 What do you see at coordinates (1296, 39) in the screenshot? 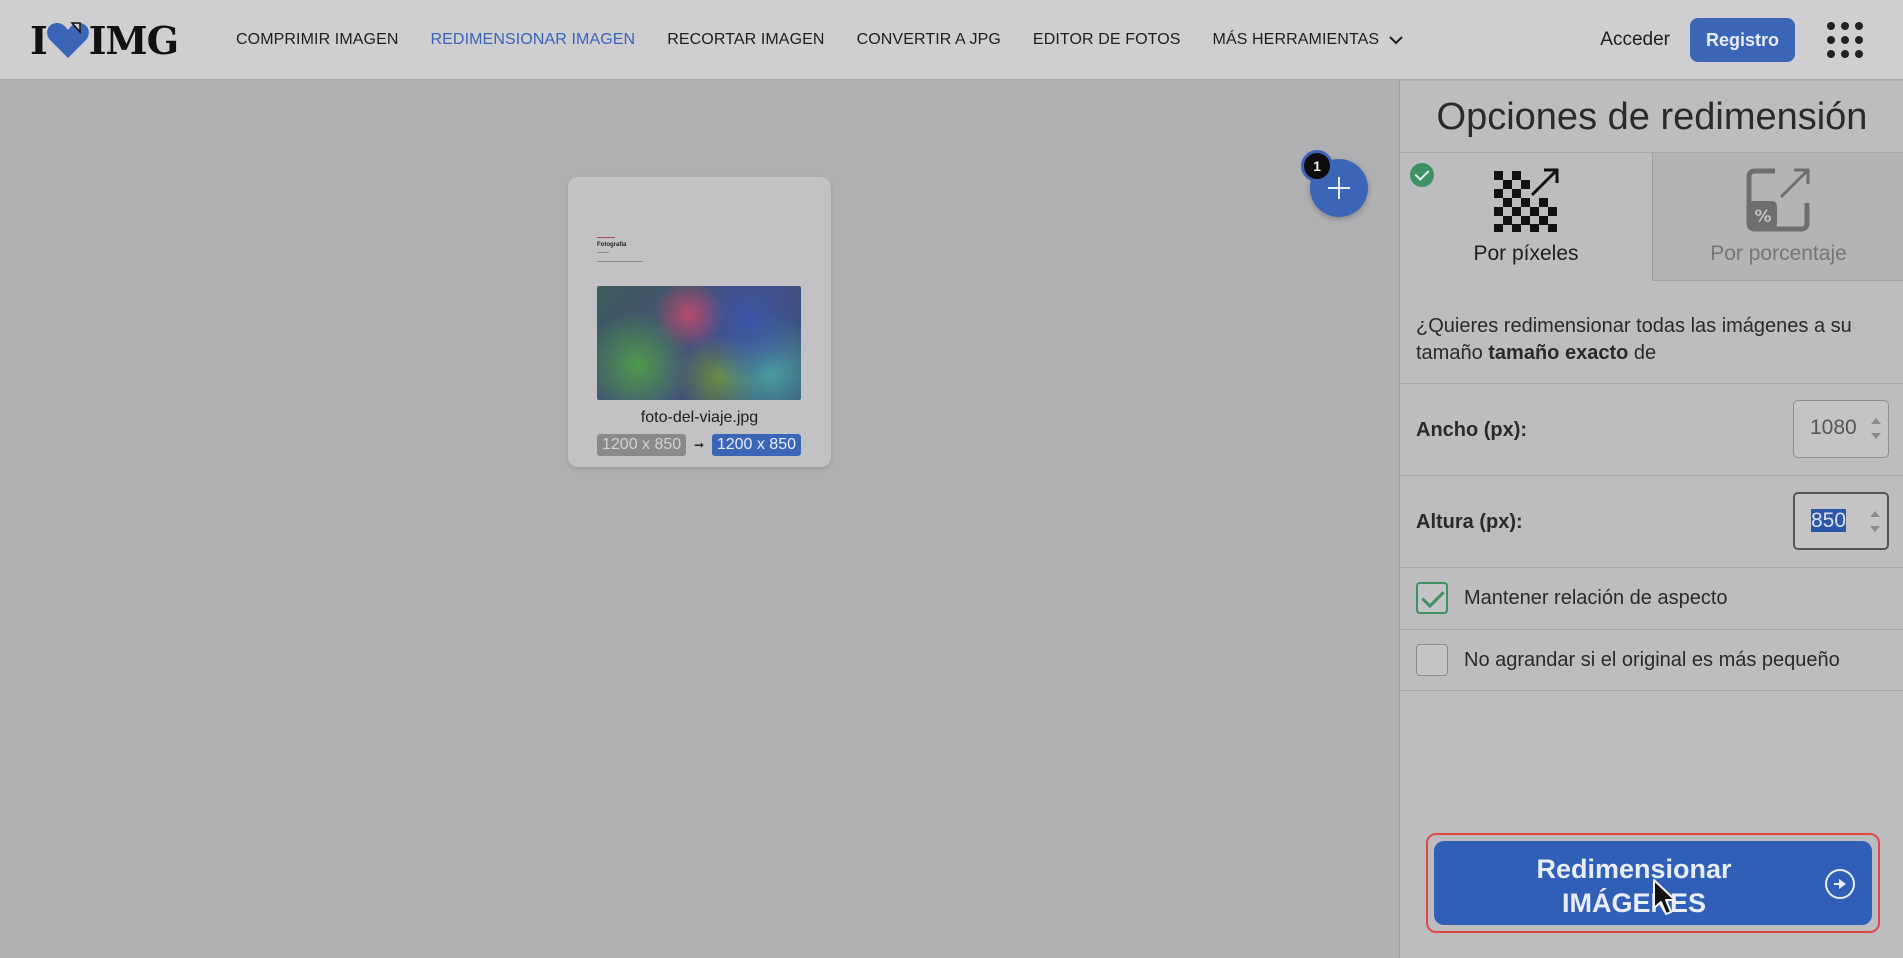
I see `nav-more-label: MÁS HERRAMIENTAS` at bounding box center [1296, 39].